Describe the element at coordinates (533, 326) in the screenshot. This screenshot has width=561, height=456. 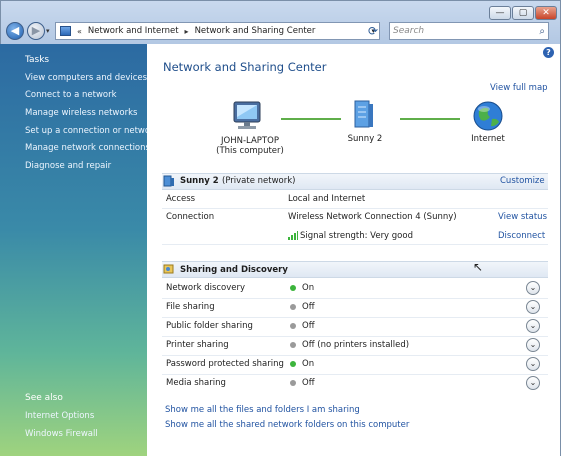
I see `expand-public-folder-sharing-button: ⌄` at that location.